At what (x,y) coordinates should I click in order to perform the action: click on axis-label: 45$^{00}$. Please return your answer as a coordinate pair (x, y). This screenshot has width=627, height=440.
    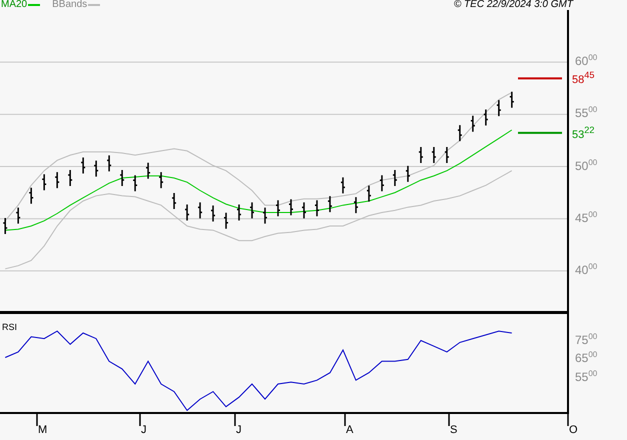
    Looking at the image, I should click on (586, 217).